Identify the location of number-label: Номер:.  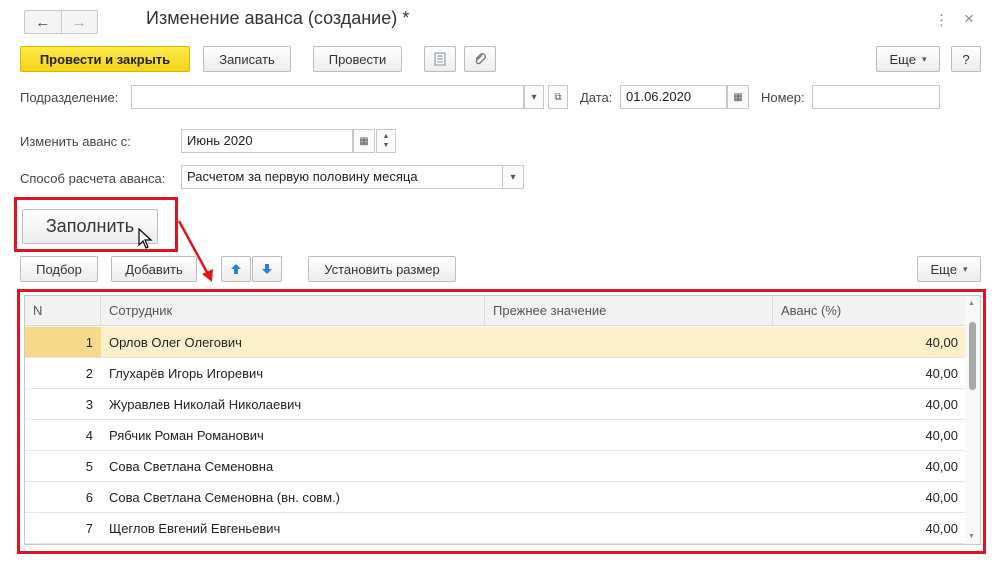
(783, 97).